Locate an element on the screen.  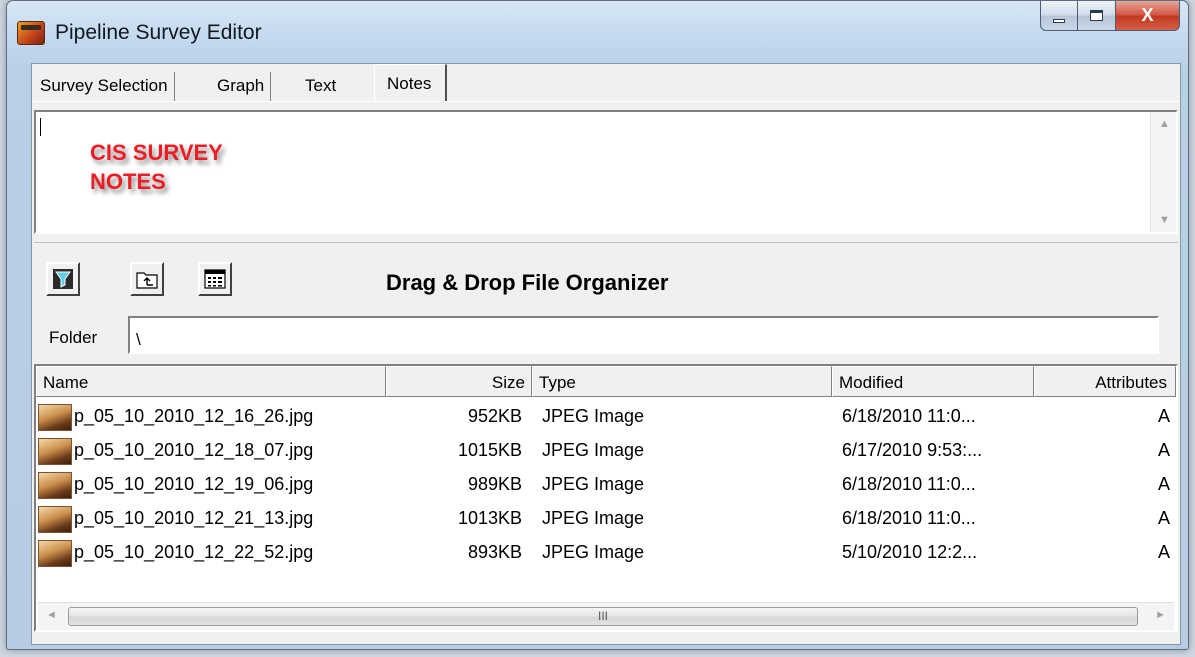
minimize-icon is located at coordinates (1059, 20).